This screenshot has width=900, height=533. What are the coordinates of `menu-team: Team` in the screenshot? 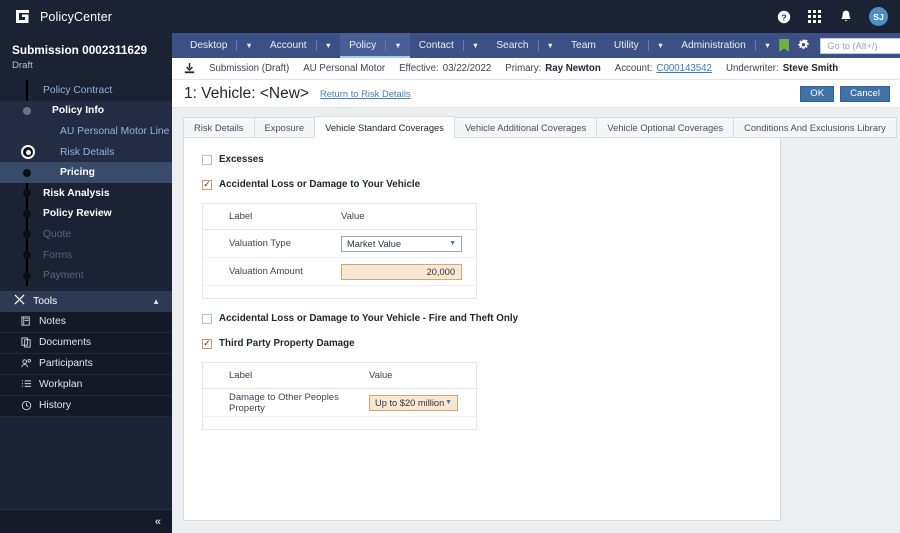 It's located at (583, 45).